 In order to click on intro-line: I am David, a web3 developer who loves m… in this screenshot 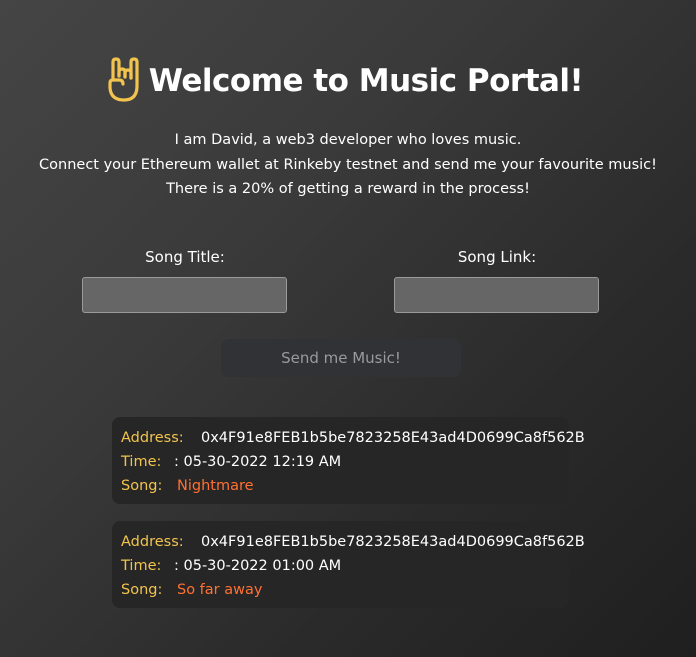, I will do `click(348, 140)`.